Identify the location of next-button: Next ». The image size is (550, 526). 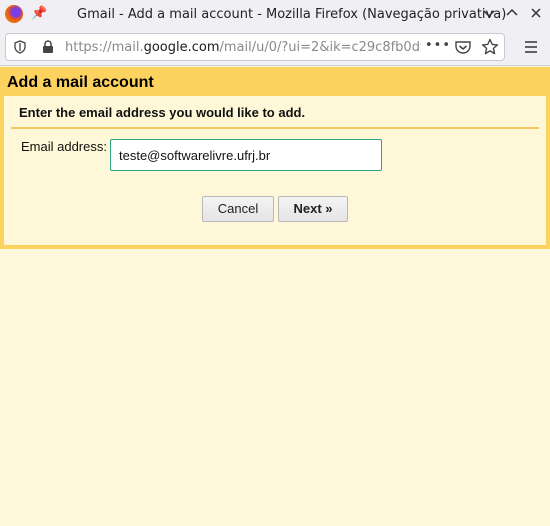
(313, 209).